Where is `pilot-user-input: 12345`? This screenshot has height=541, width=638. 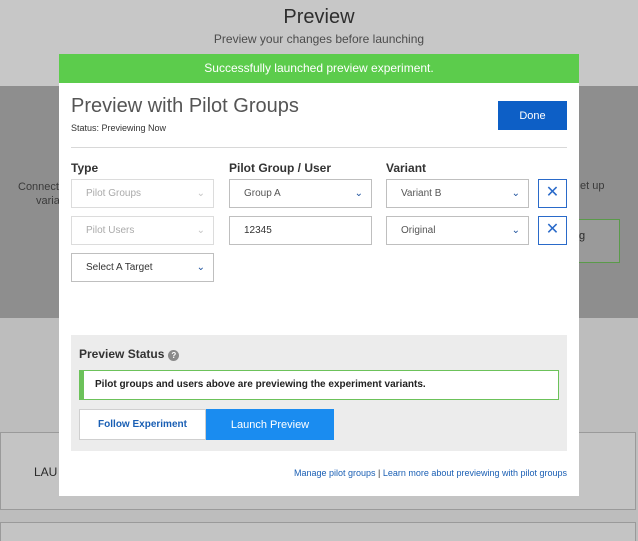
pilot-user-input: 12345 is located at coordinates (300, 230).